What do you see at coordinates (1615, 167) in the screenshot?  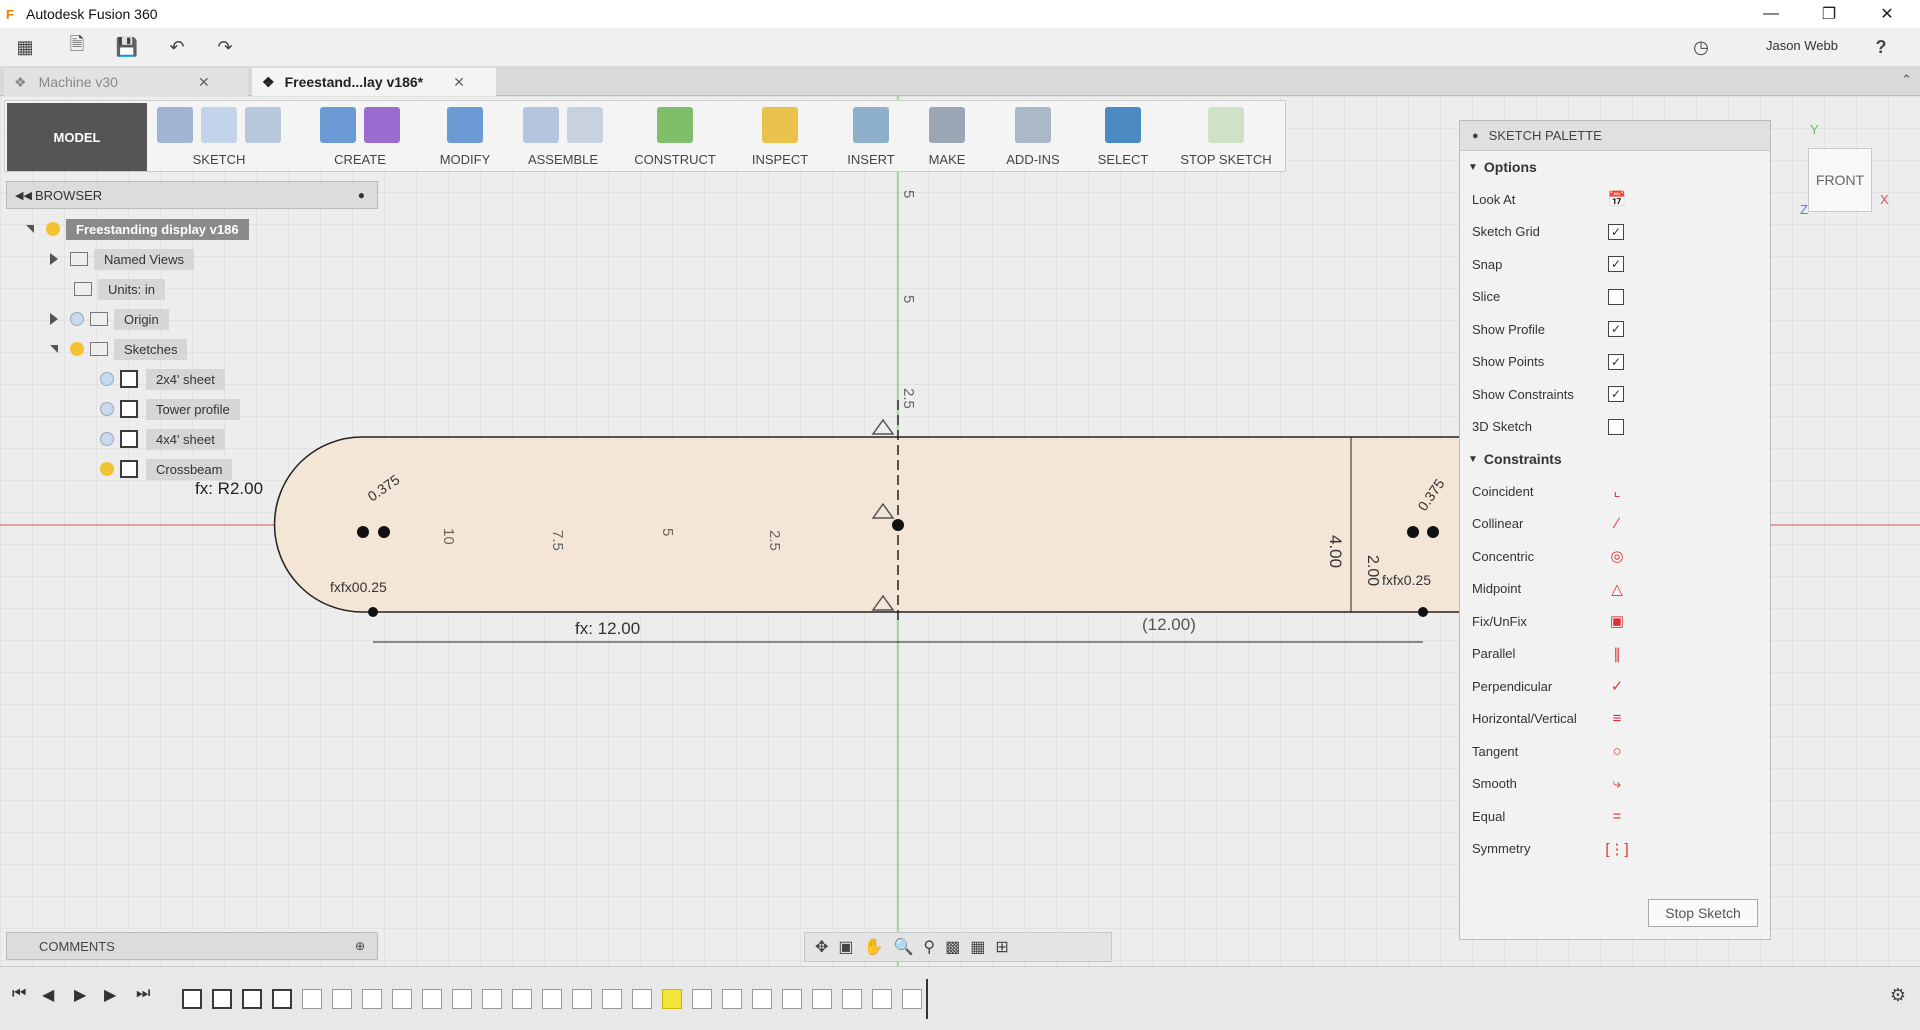 I see `options-section-header: ▼ Options` at bounding box center [1615, 167].